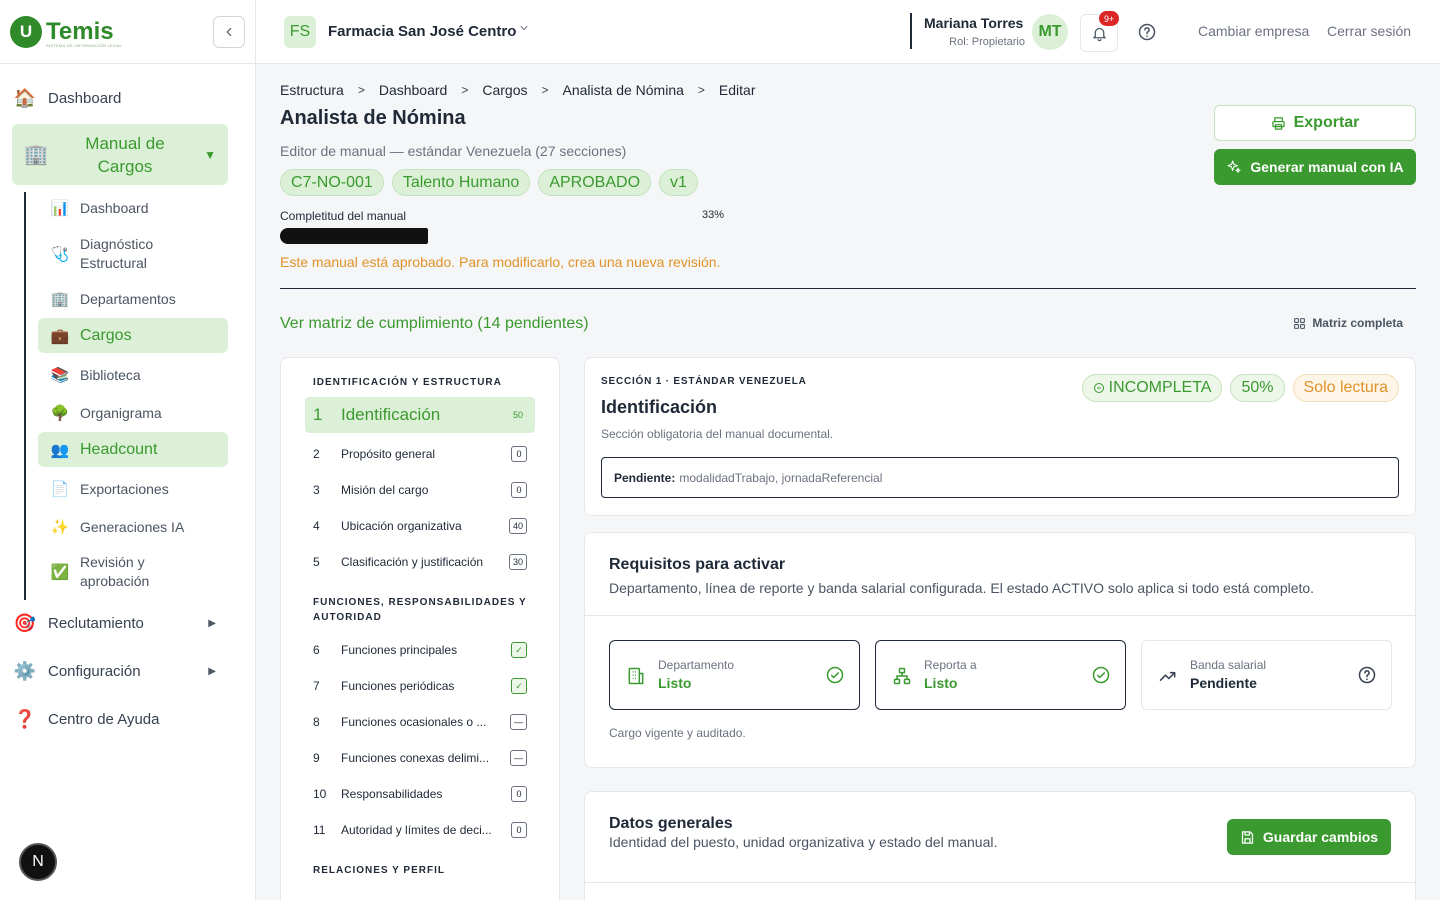  What do you see at coordinates (422, 31) in the screenshot?
I see `company-selector: Farmacia San José Centro` at bounding box center [422, 31].